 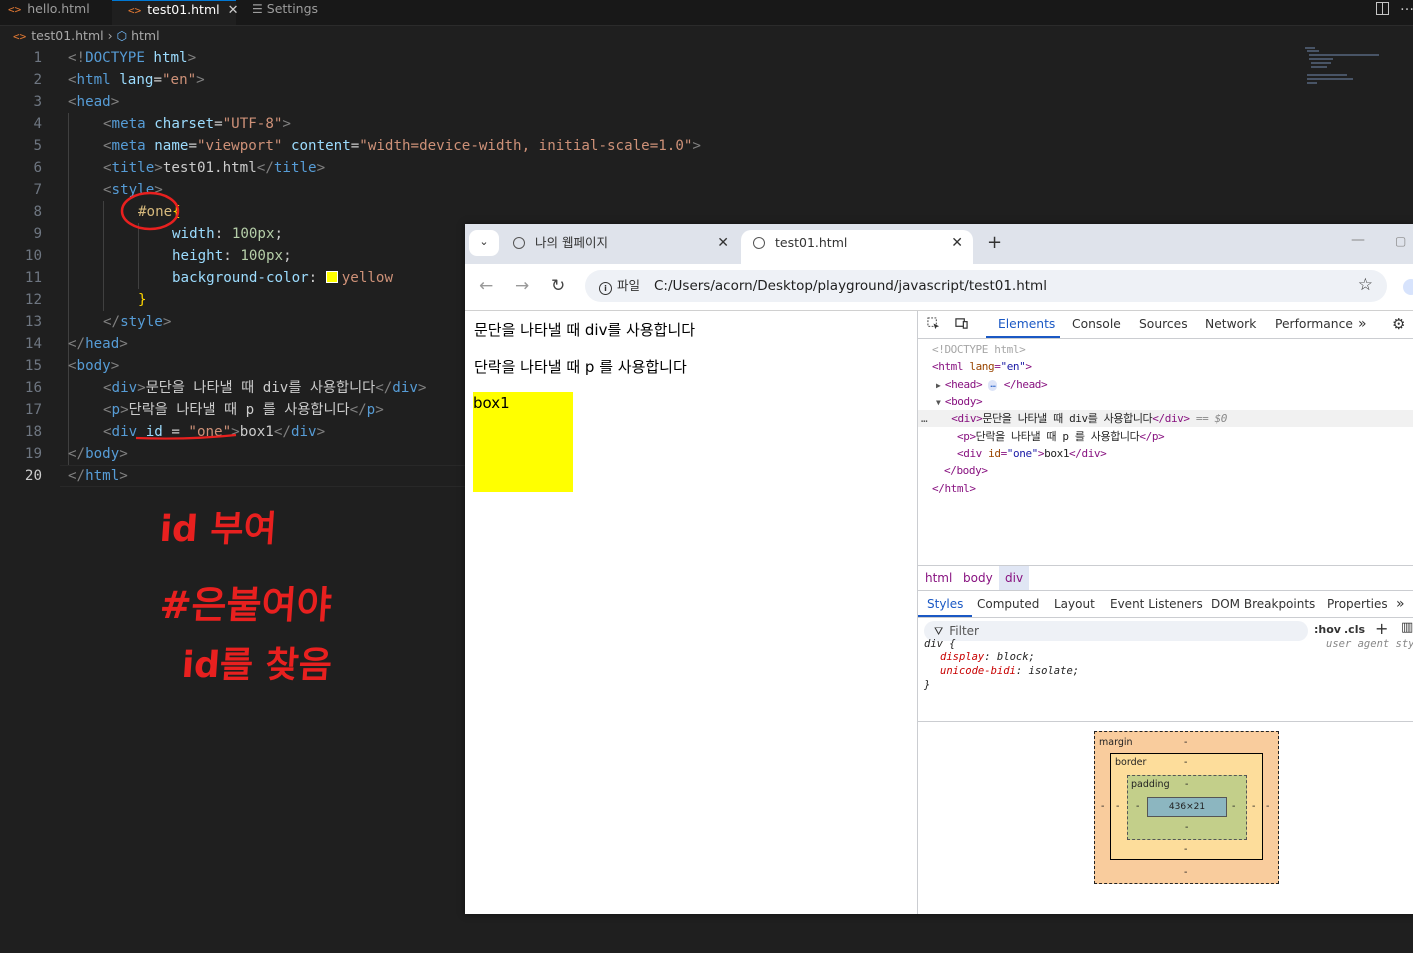 What do you see at coordinates (954, 488) in the screenshot?
I see `dom-html-close: </html>` at bounding box center [954, 488].